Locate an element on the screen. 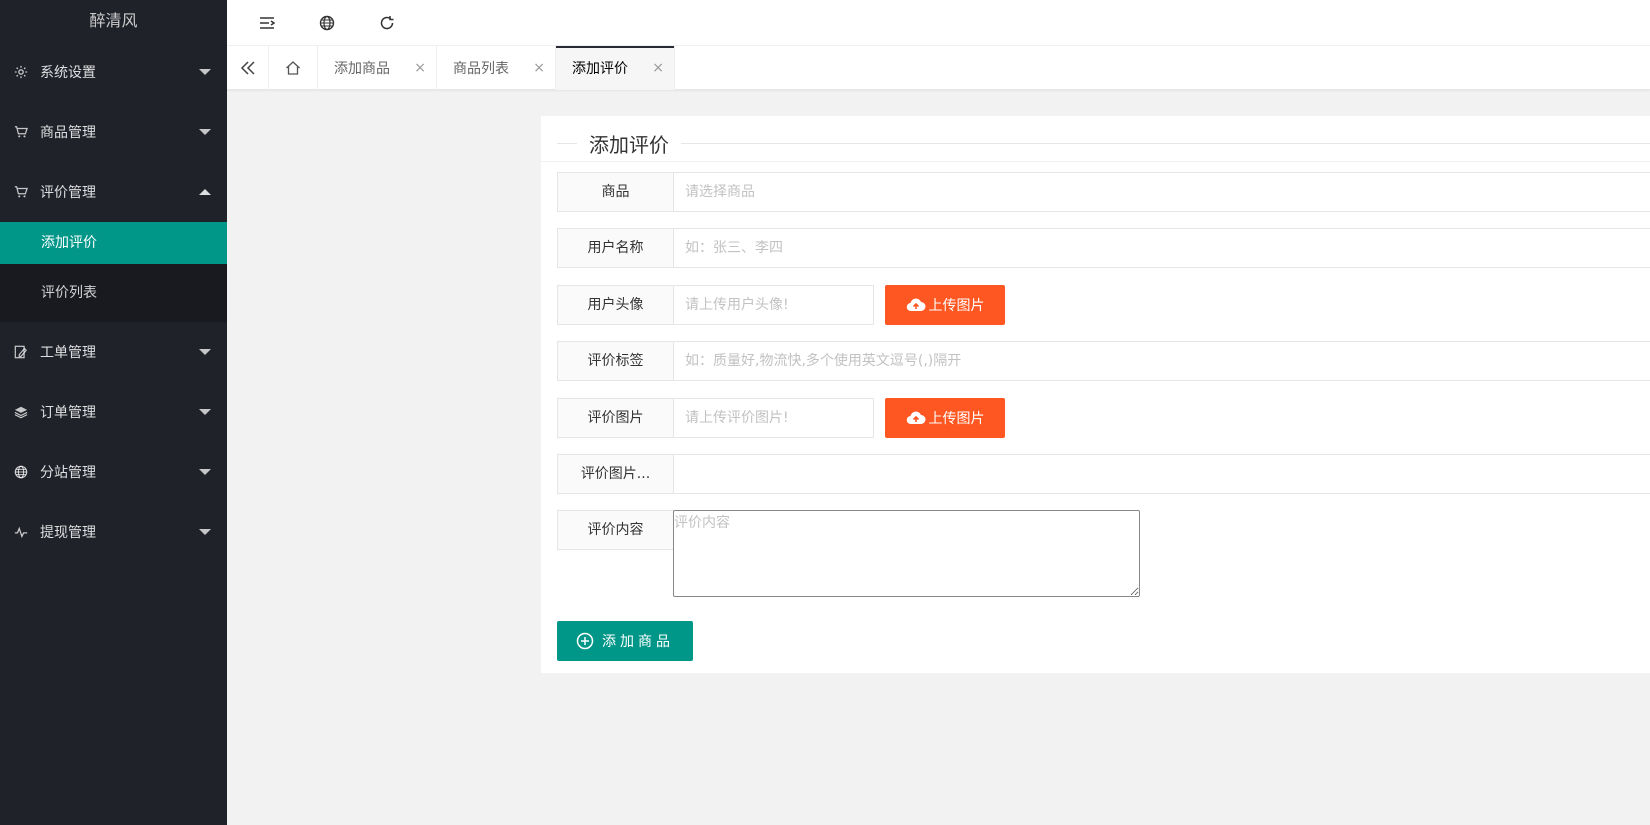 The image size is (1650, 825). sidebar-item-withdrawals: 提现管理 is located at coordinates (113, 532).